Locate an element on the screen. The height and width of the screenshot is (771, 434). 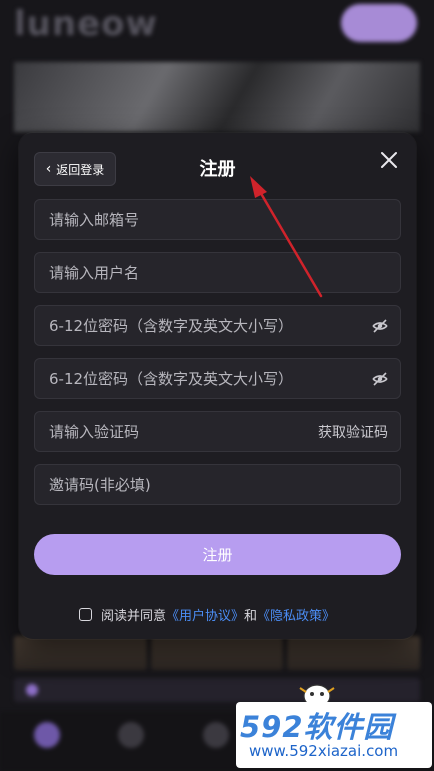
user-agreement-link: 《用户协议》 is located at coordinates (205, 614).